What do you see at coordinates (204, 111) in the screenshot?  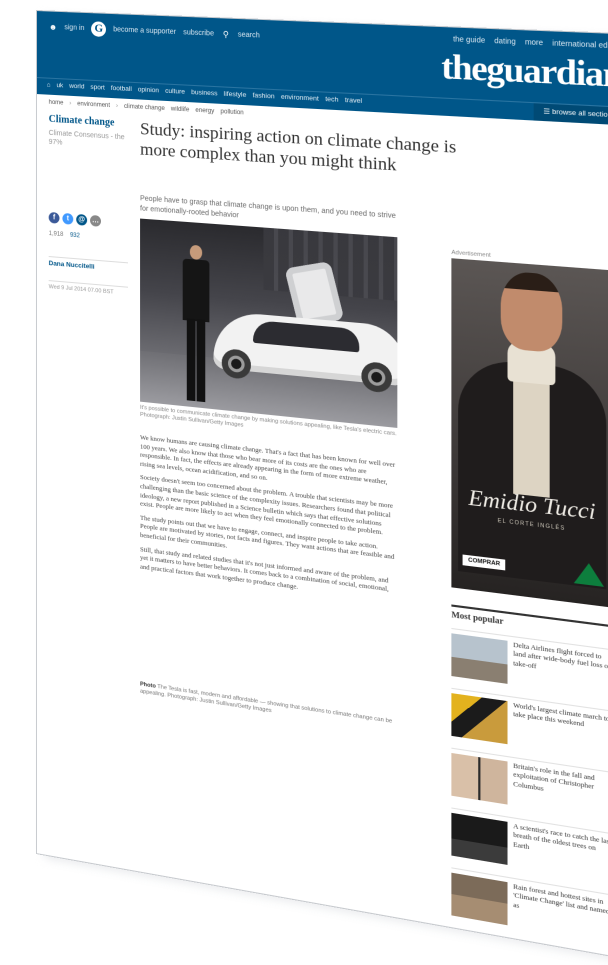 I see `tag-energy: energy` at bounding box center [204, 111].